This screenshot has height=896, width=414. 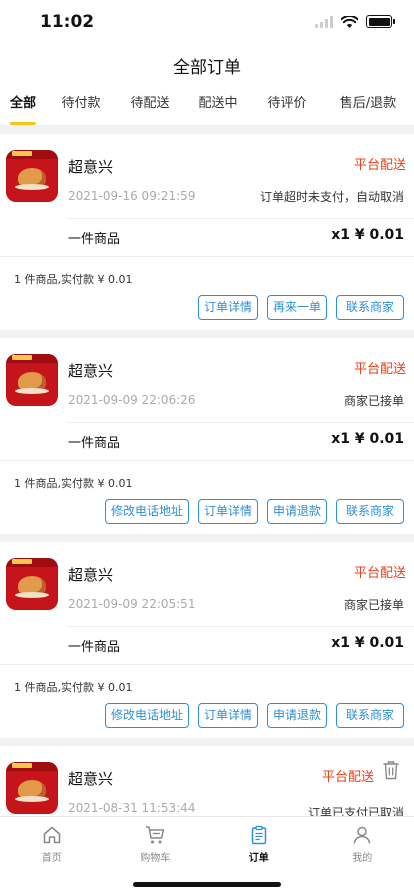 I want to click on nav-bar: 全部订单, so click(x=207, y=68).